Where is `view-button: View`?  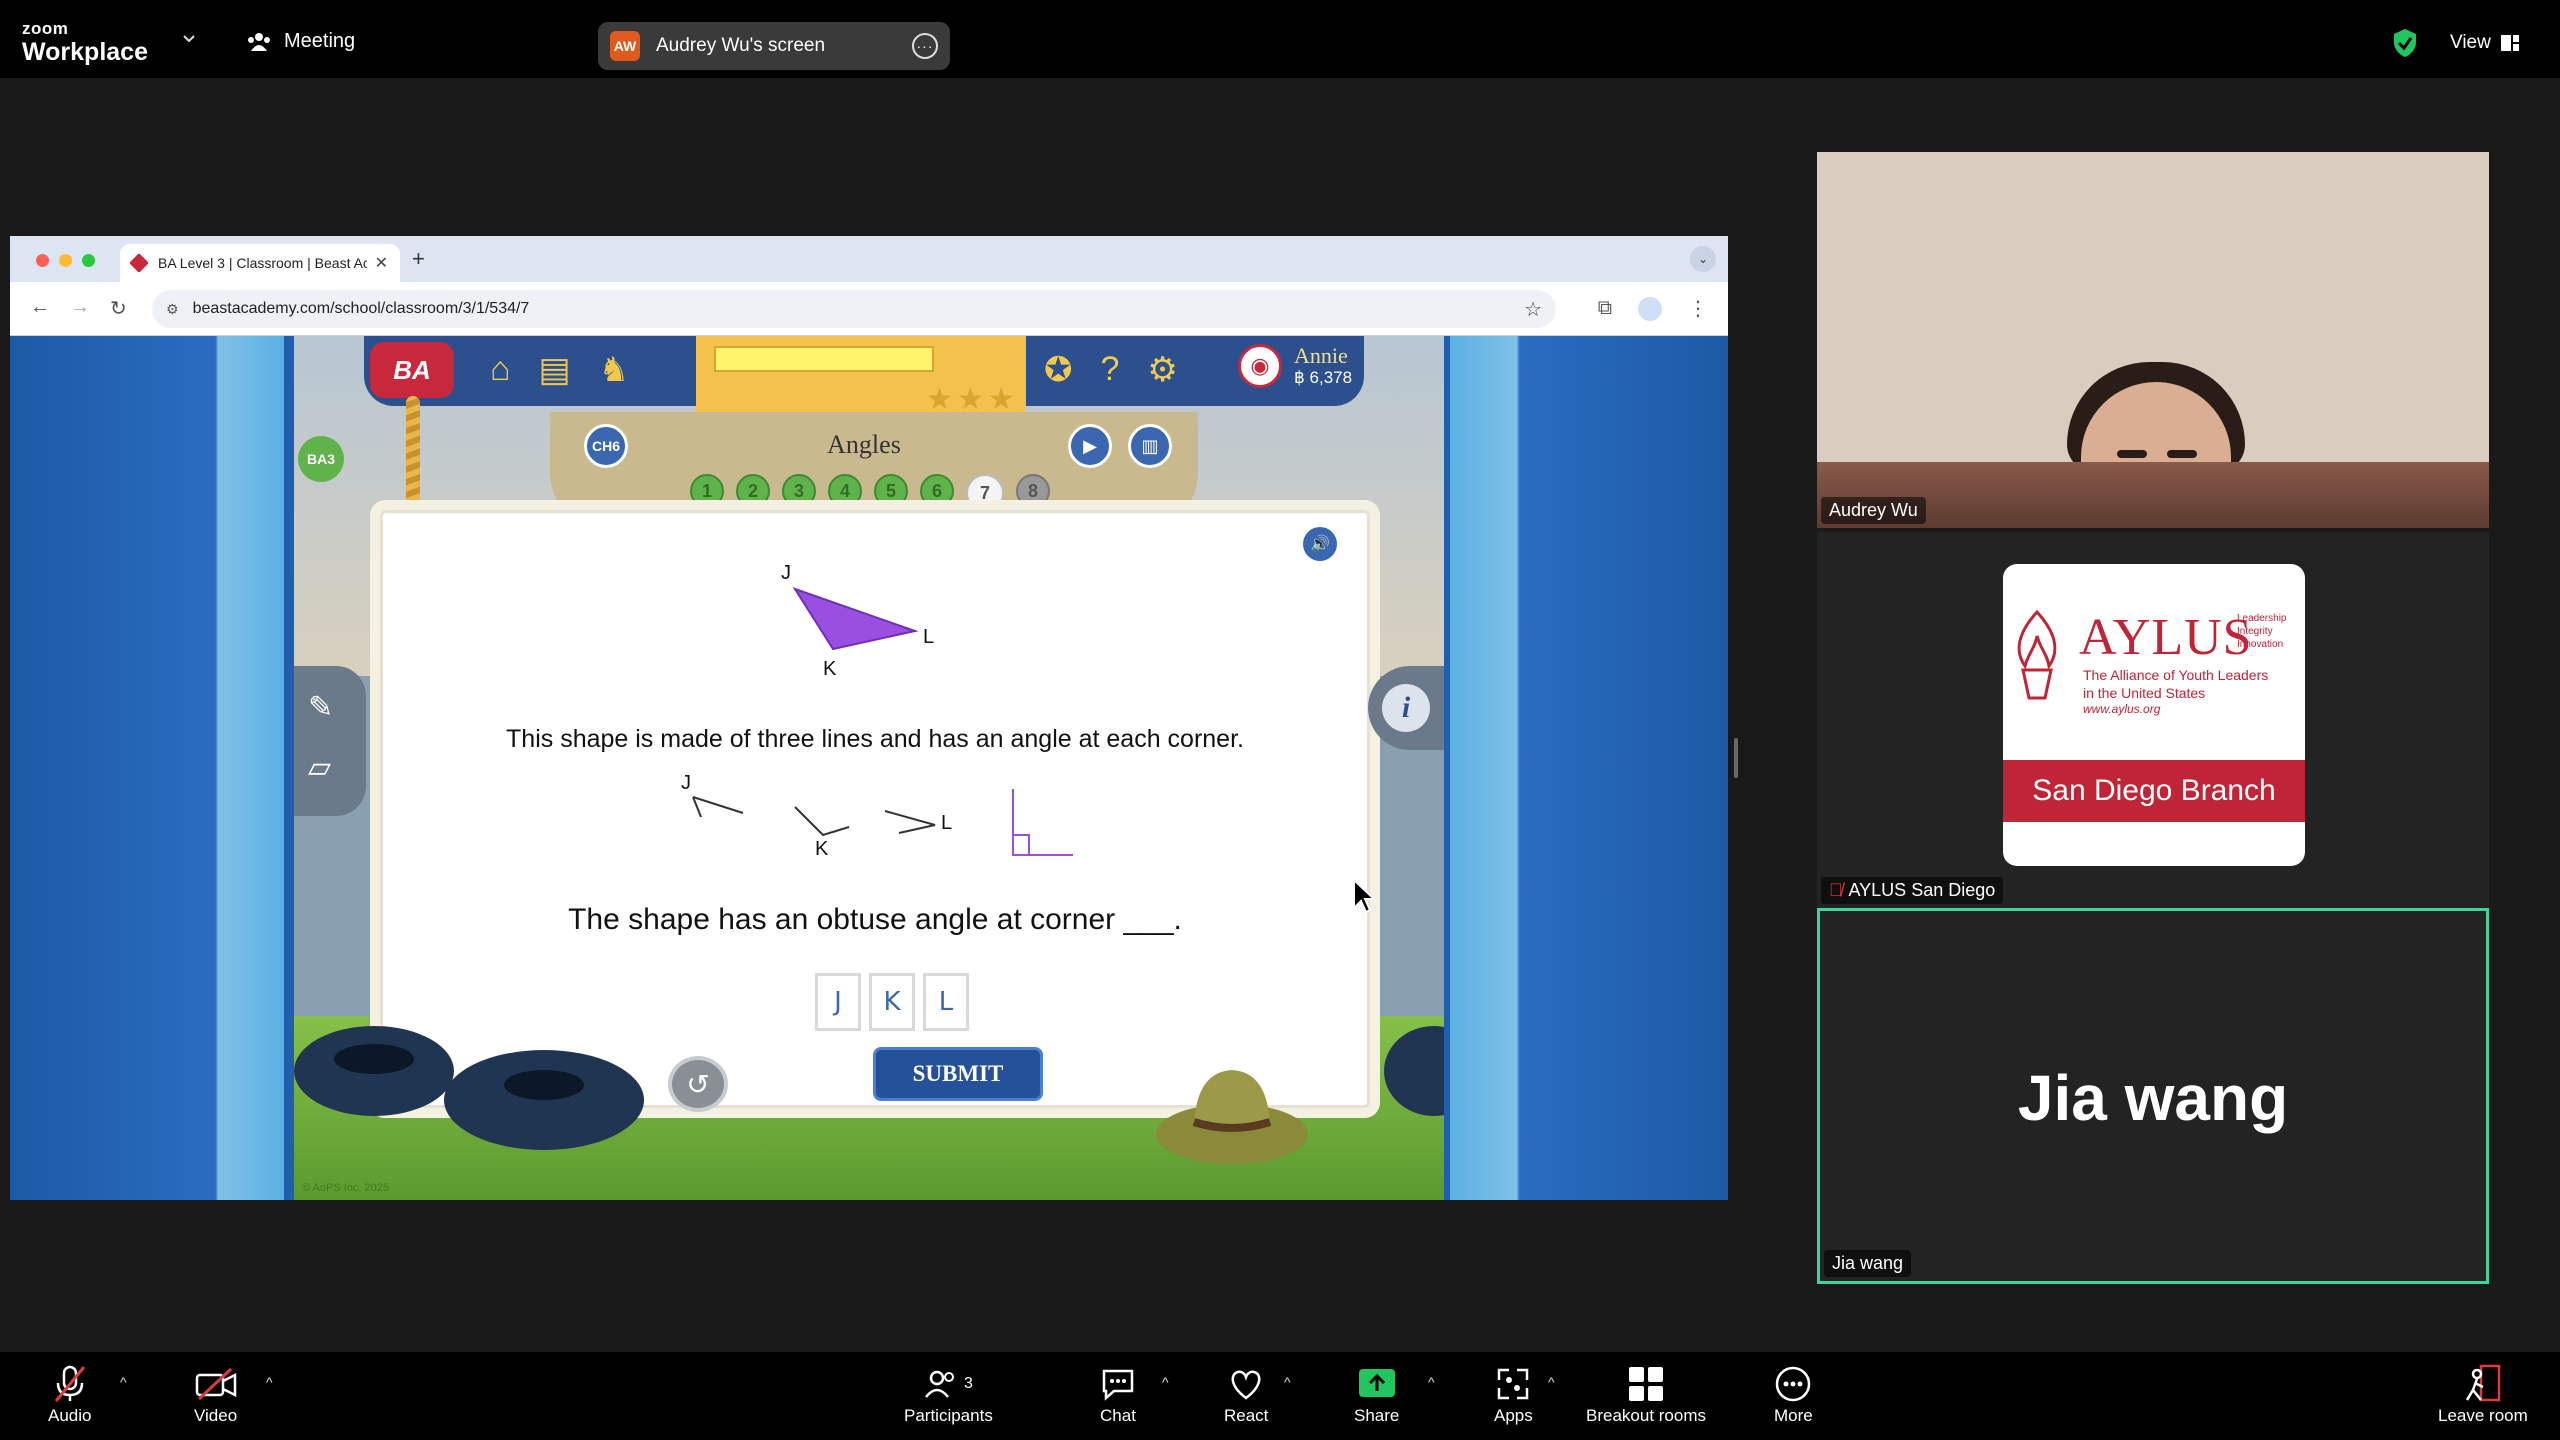 view-button: View is located at coordinates (2484, 43).